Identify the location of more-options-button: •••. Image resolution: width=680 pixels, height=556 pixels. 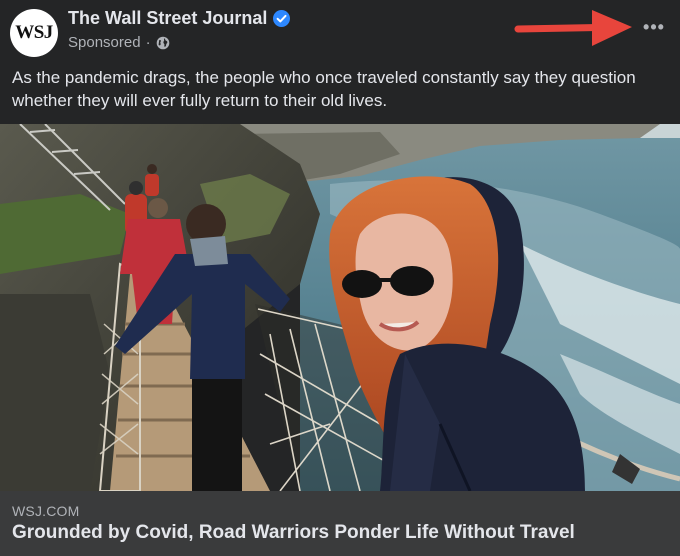
(654, 27).